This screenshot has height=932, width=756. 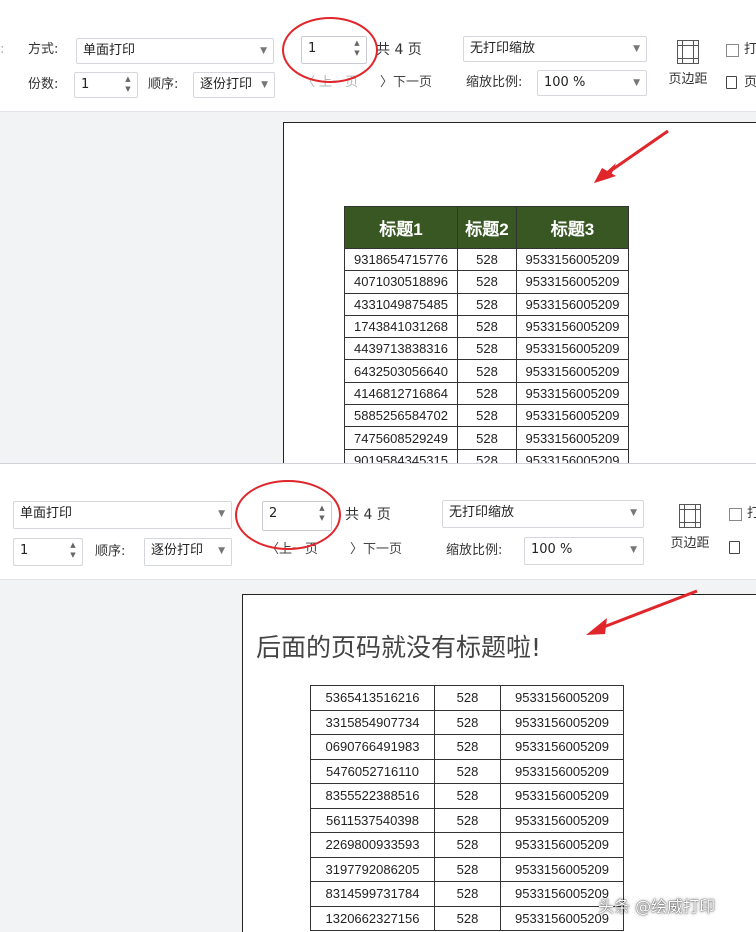 I want to click on table-row: 5885256584702 528 9533156005209, so click(x=486, y=416).